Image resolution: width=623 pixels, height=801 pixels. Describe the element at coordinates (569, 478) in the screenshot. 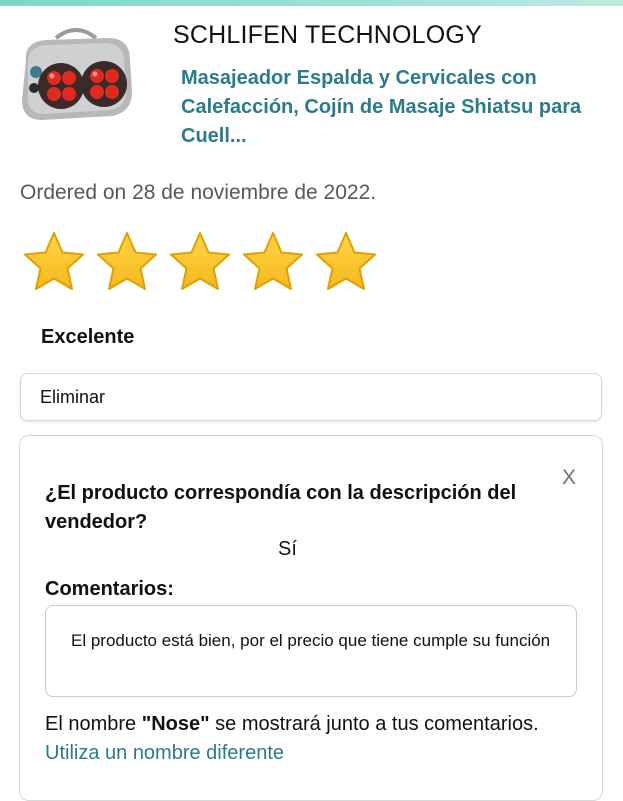

I see `close-icon: X` at that location.